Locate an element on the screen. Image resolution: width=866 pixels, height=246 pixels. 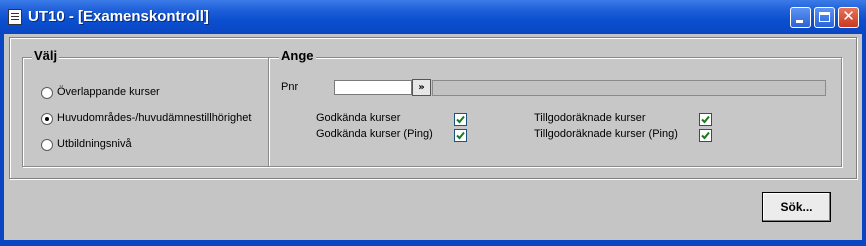
radio-overlappande is located at coordinates (47, 93).